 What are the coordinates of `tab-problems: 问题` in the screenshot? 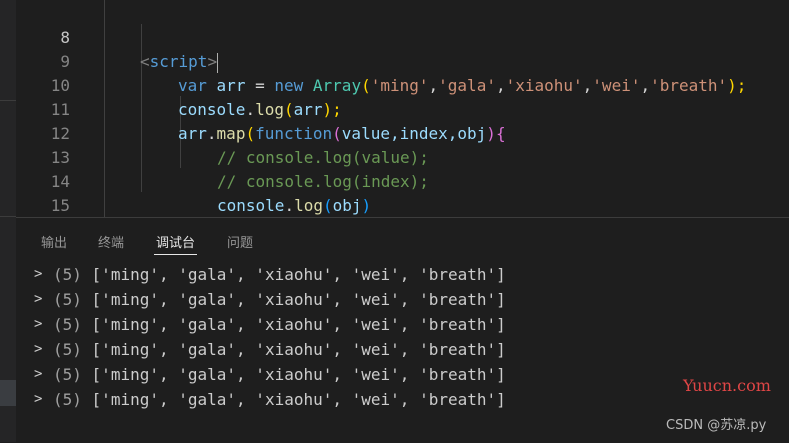 It's located at (240, 241).